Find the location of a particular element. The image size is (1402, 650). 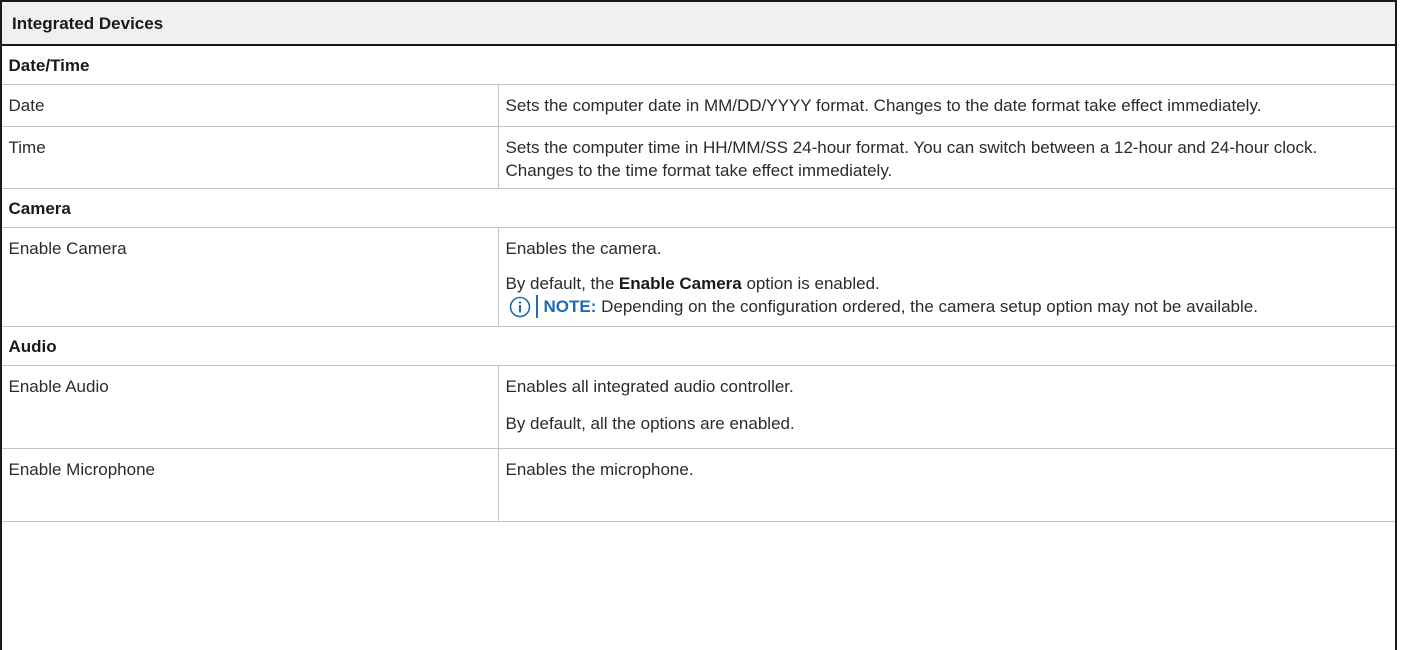

option-label-time: Time is located at coordinates (249, 157).